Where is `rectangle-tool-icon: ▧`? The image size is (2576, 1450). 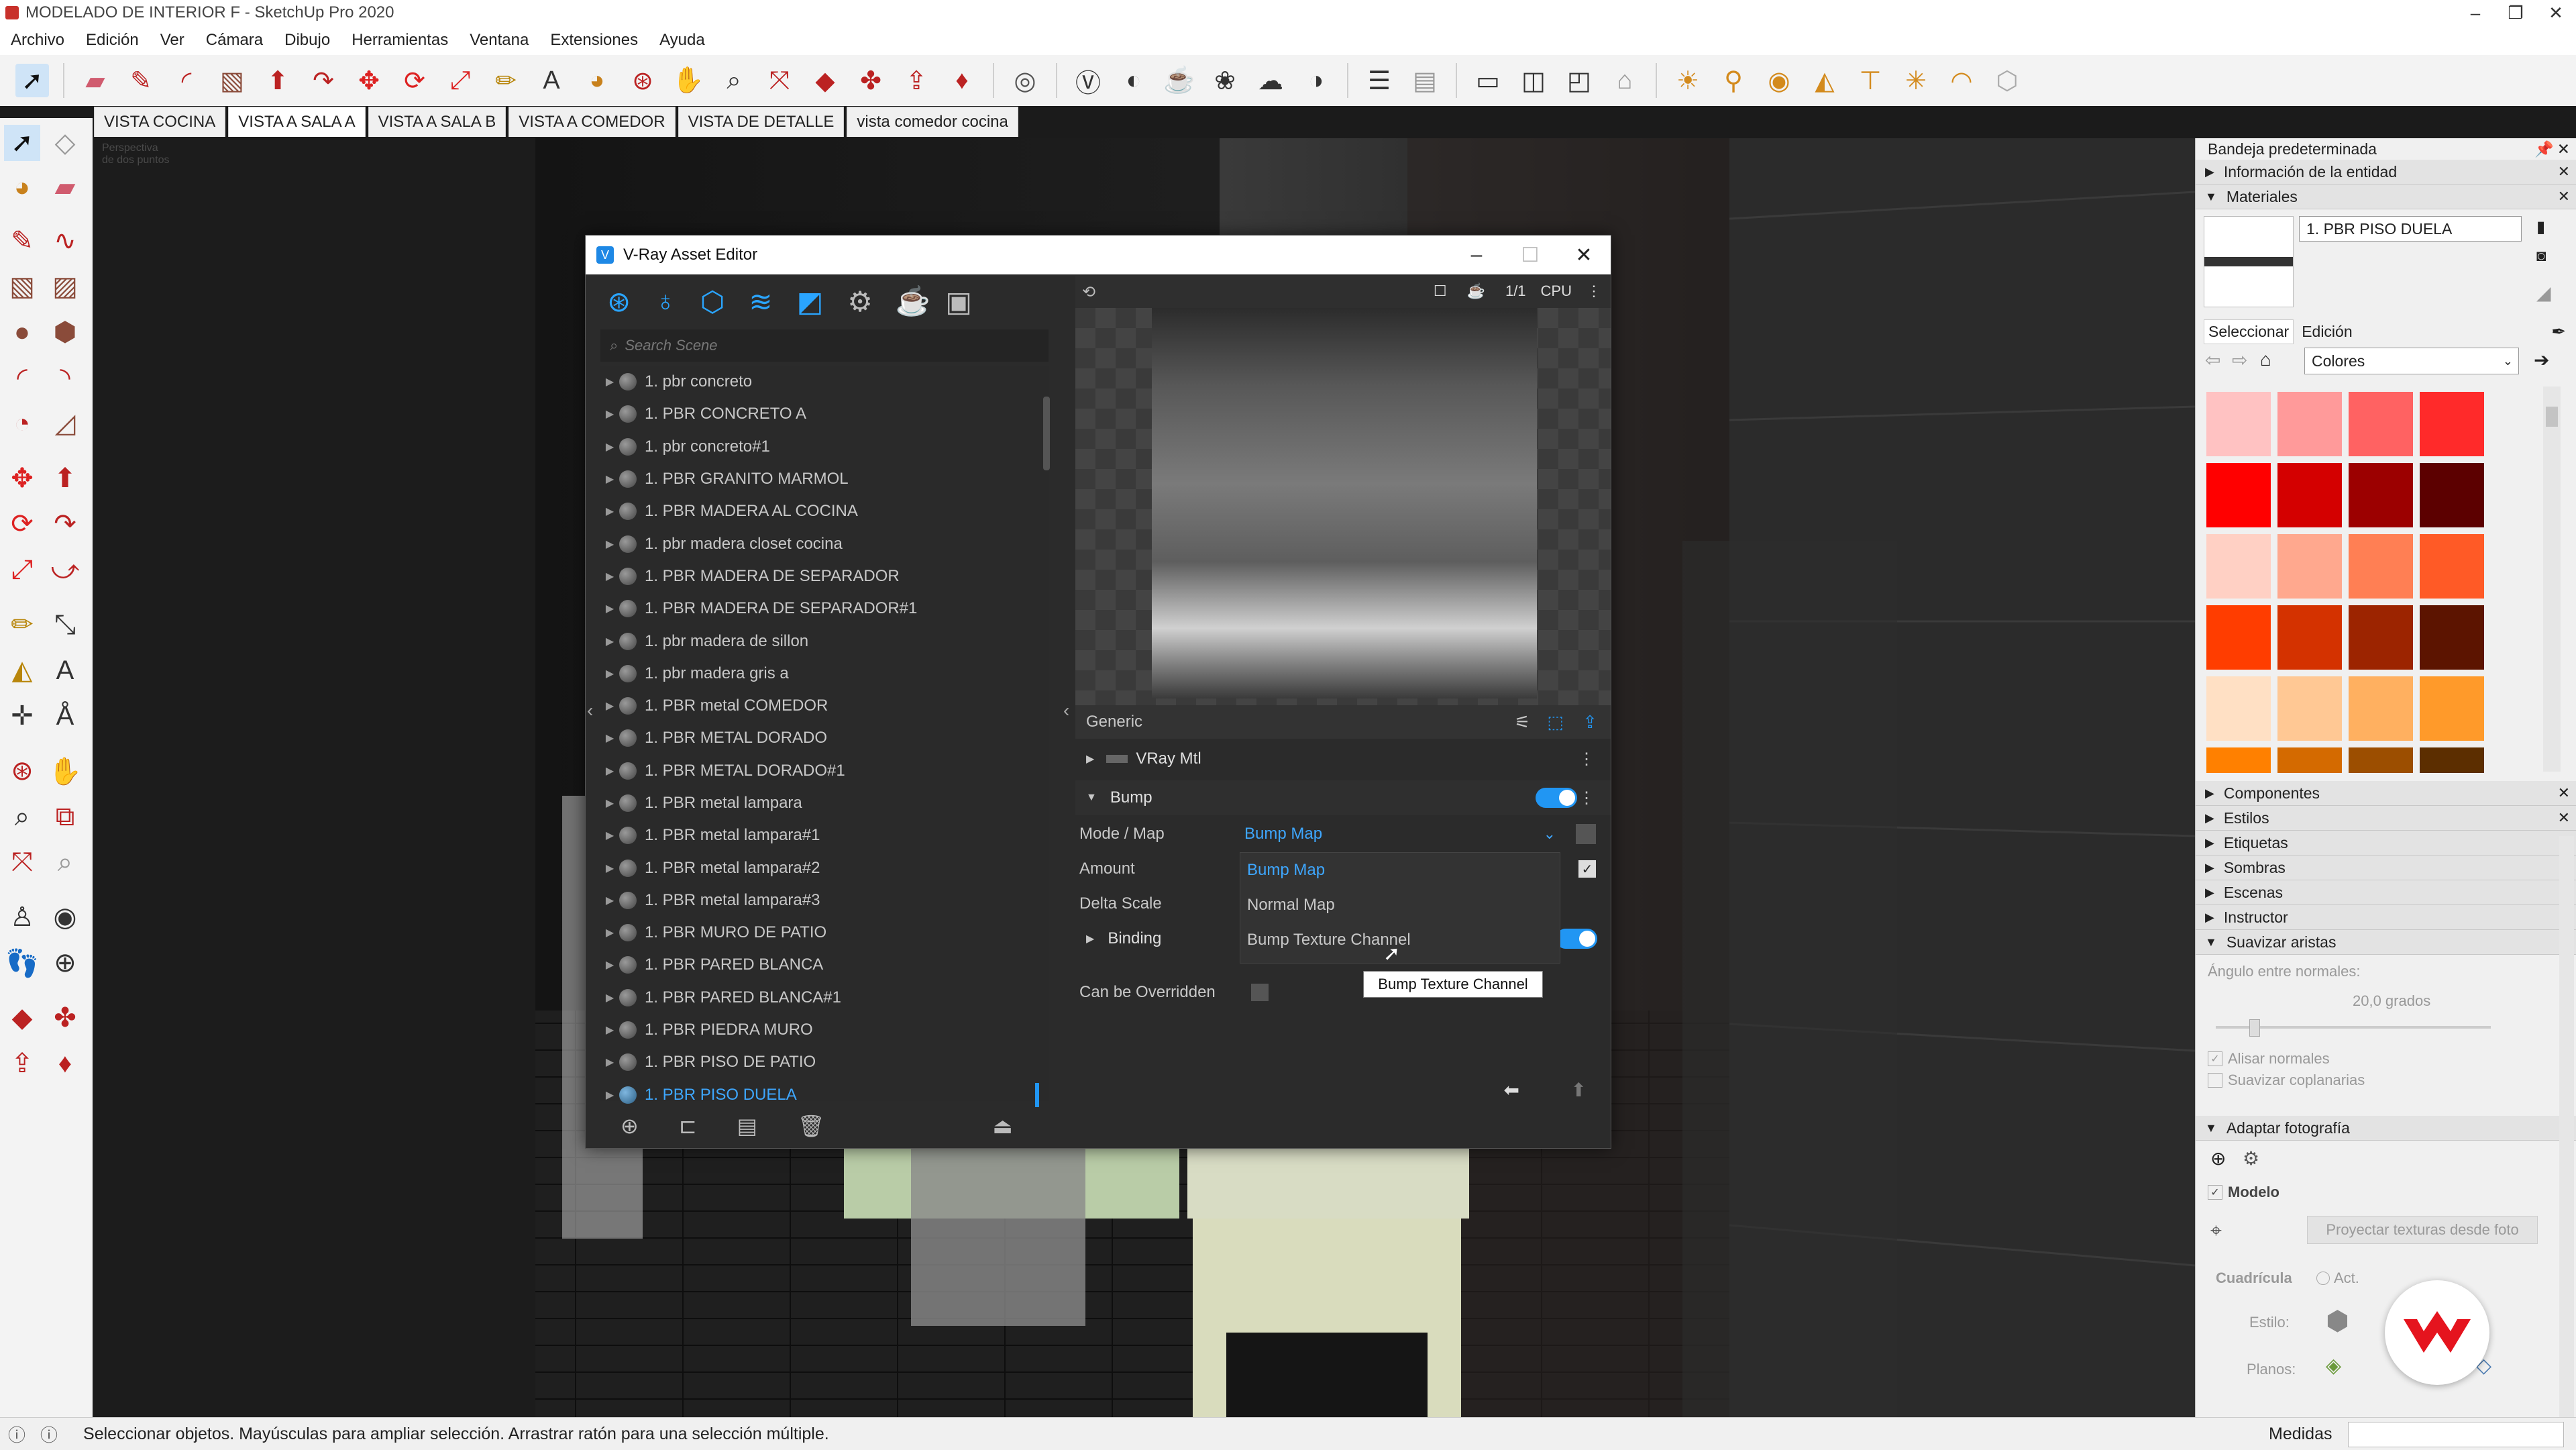 rectangle-tool-icon: ▧ is located at coordinates (22, 286).